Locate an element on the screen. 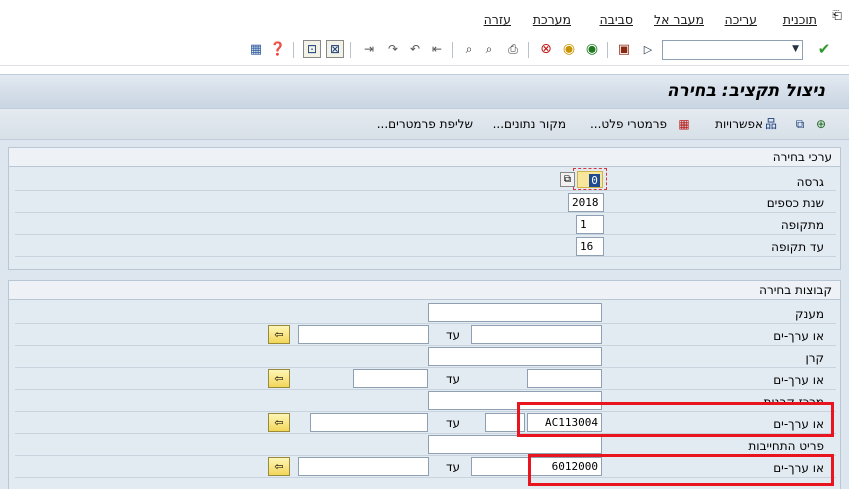 The width and height of the screenshot is (849, 489). group-title: ערכי בחירה is located at coordinates (802, 157).